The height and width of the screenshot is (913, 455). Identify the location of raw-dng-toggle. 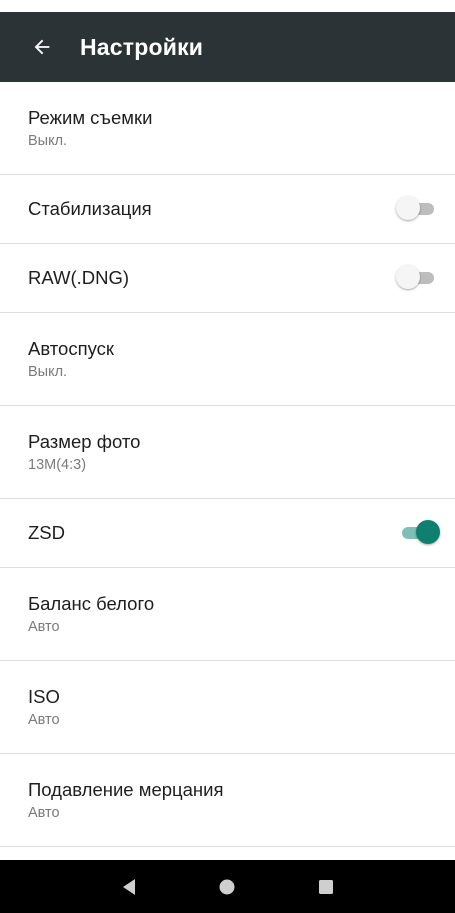
(418, 278).